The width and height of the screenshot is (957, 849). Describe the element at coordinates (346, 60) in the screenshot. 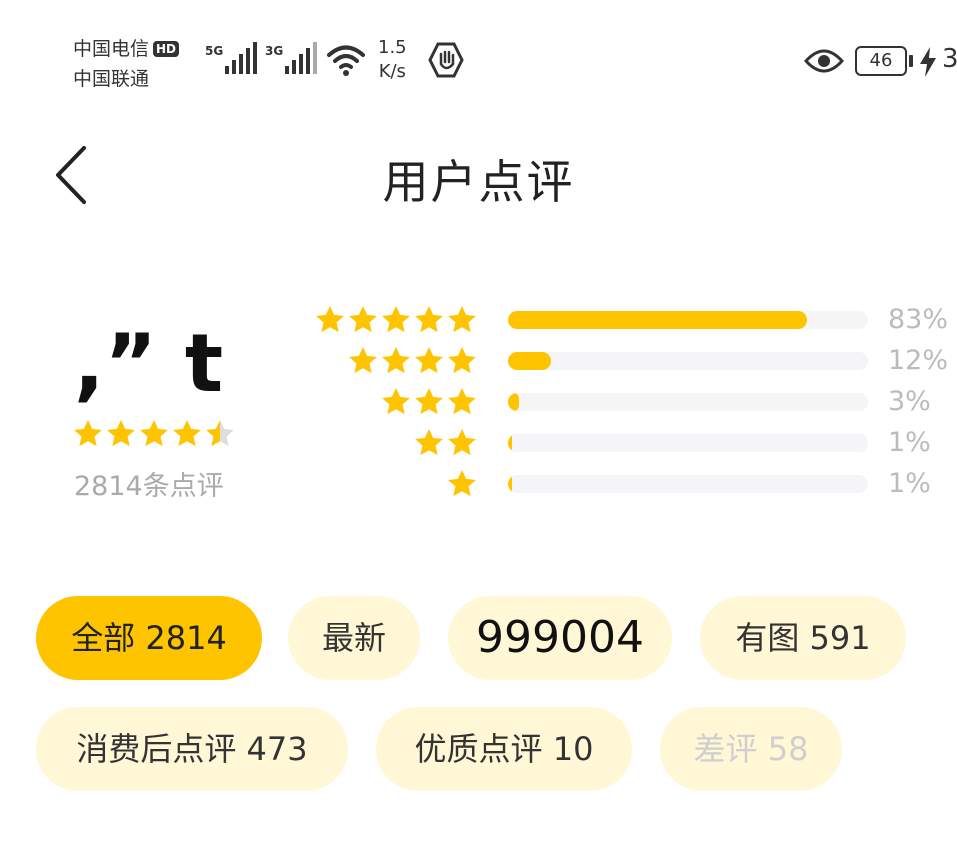

I see `wifi-icon` at that location.